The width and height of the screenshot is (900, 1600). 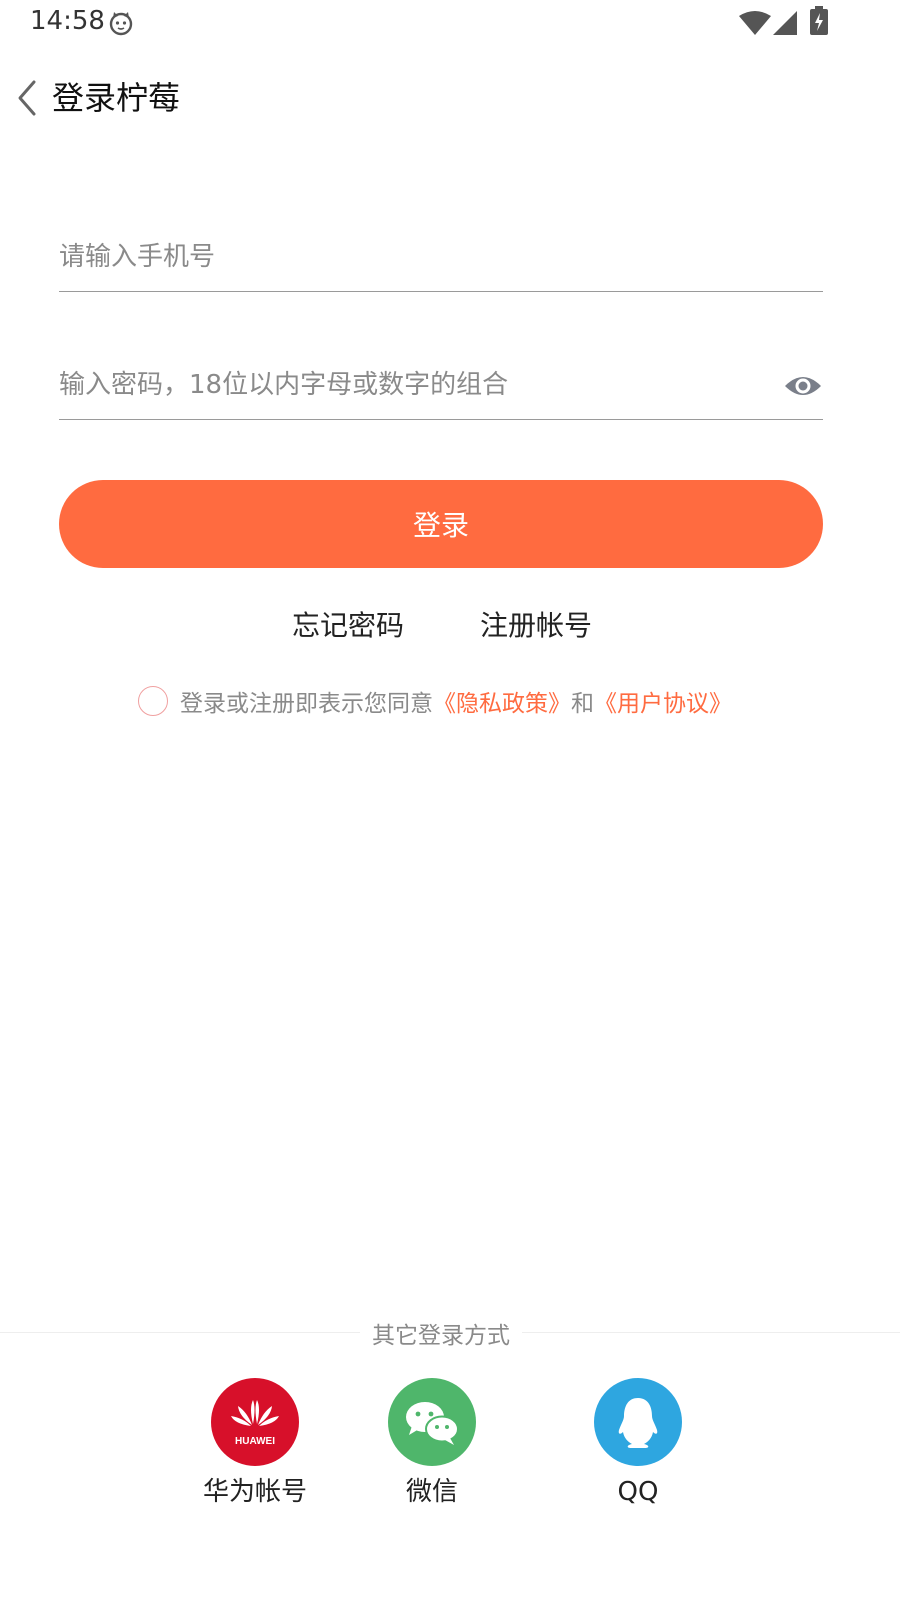 I want to click on wifi-icon, so click(x=755, y=23).